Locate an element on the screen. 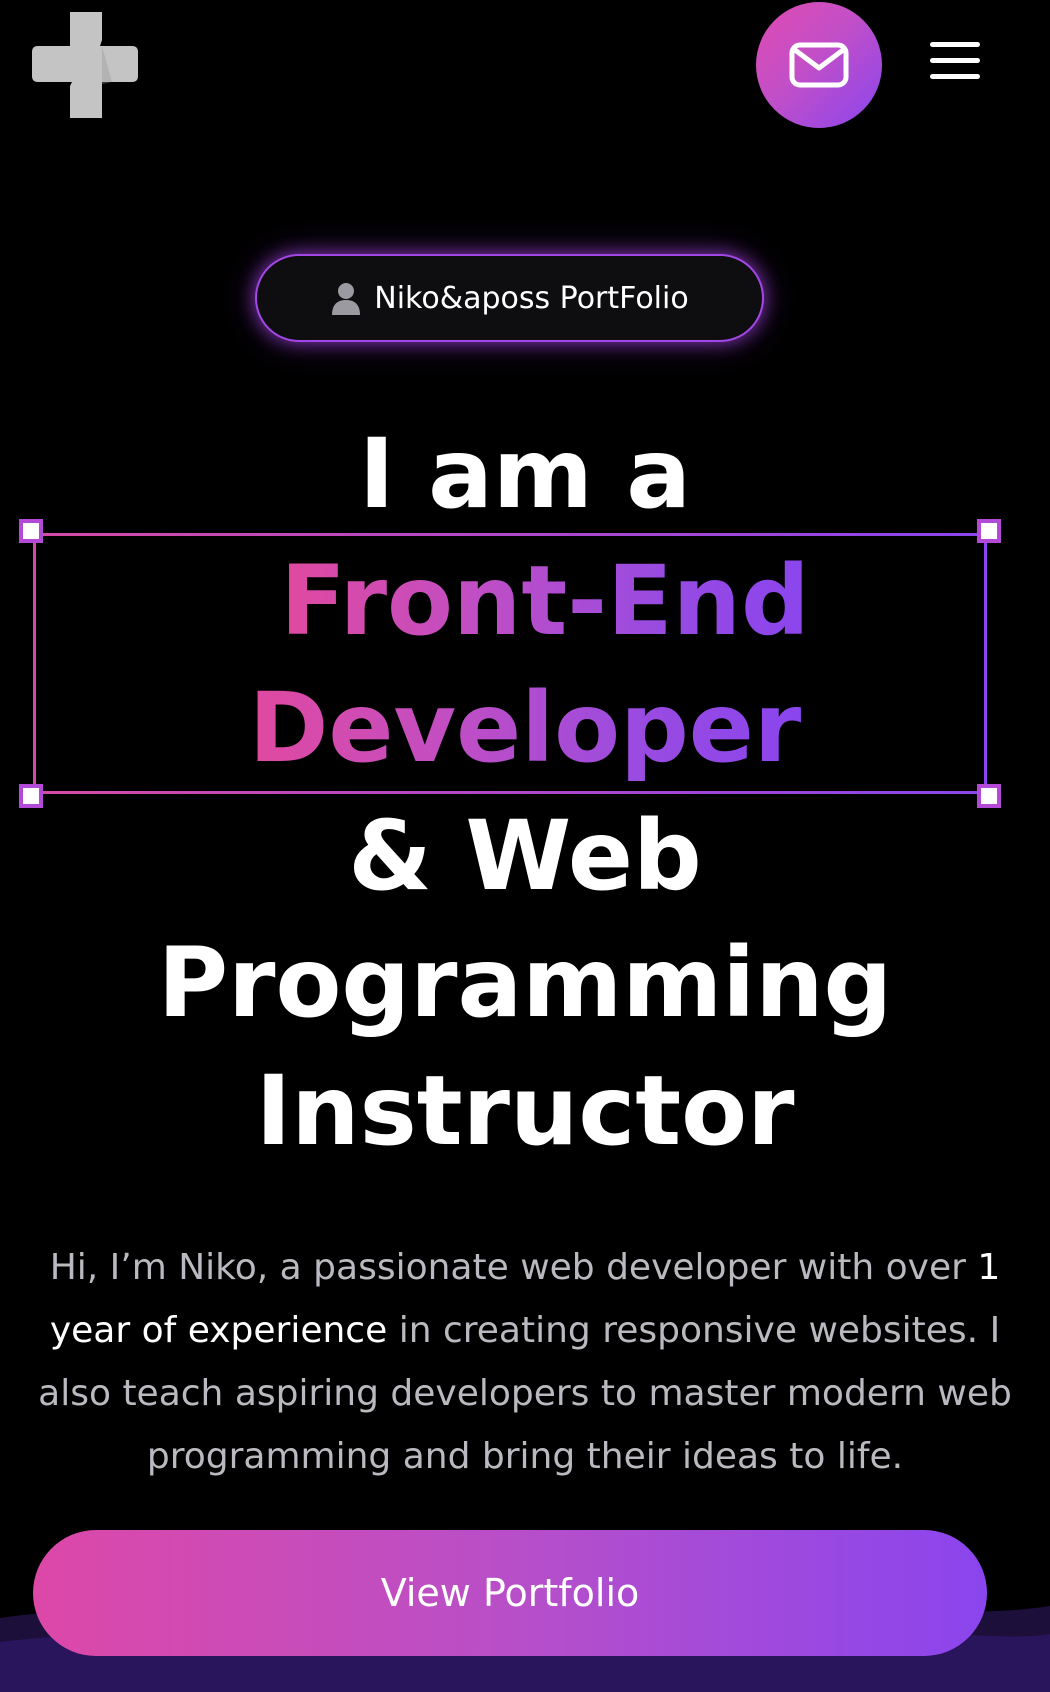  hero-line-5: Instructor is located at coordinates (525, 1111).